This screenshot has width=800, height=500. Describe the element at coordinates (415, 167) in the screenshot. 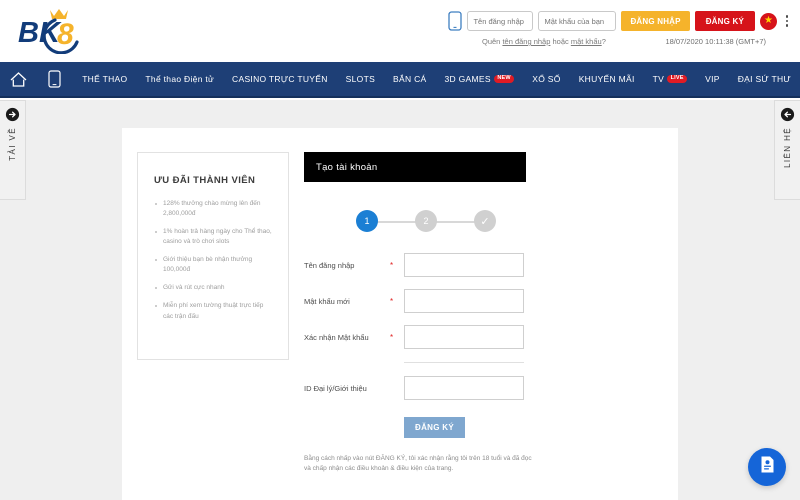

I see `form-title-bar: Tạo tài khoản` at that location.